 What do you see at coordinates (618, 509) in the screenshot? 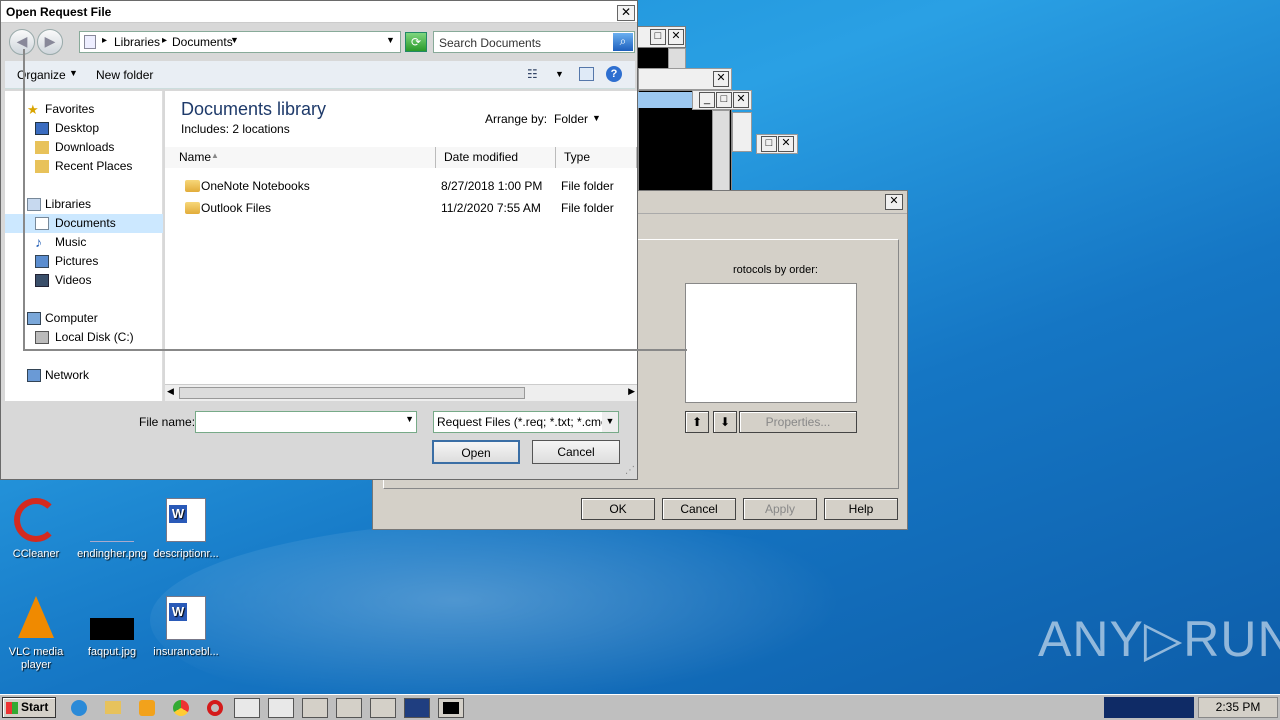
I see `ok-button: OK` at bounding box center [618, 509].